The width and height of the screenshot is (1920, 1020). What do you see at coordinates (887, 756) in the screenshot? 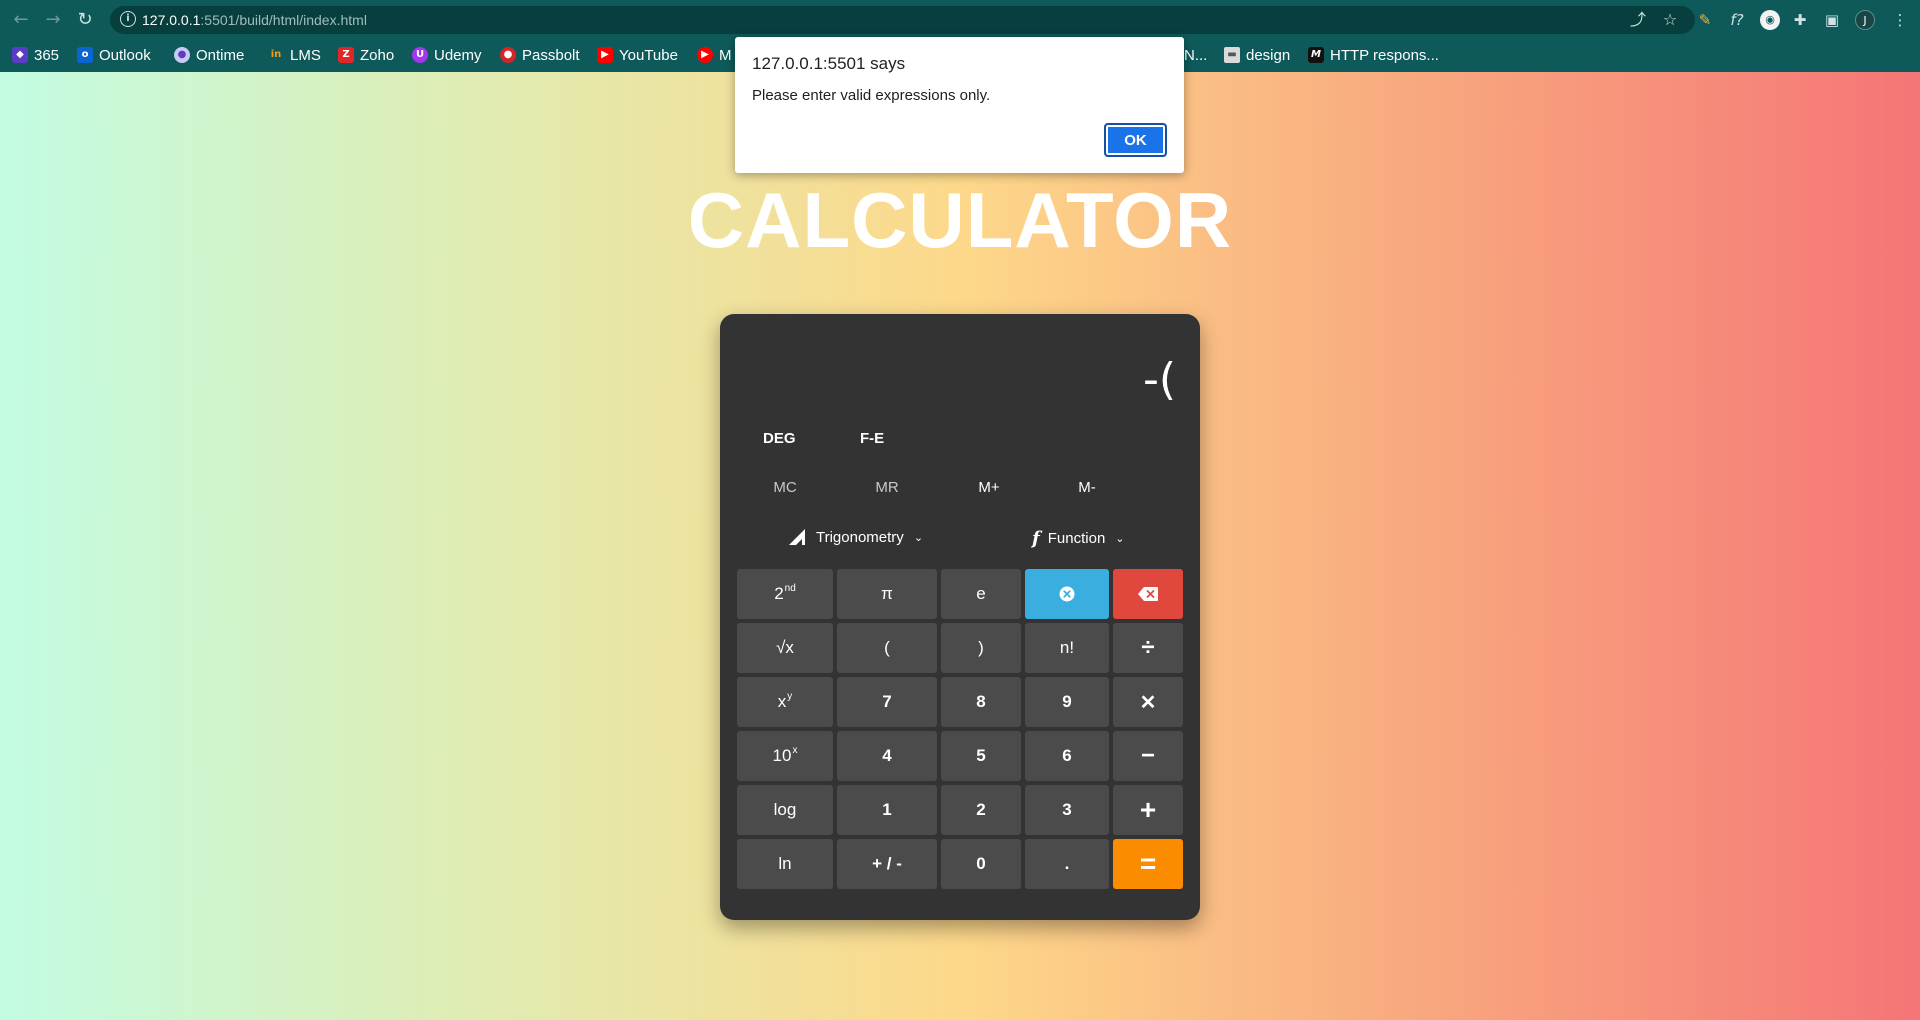
I see `digit-4-key: 4` at bounding box center [887, 756].